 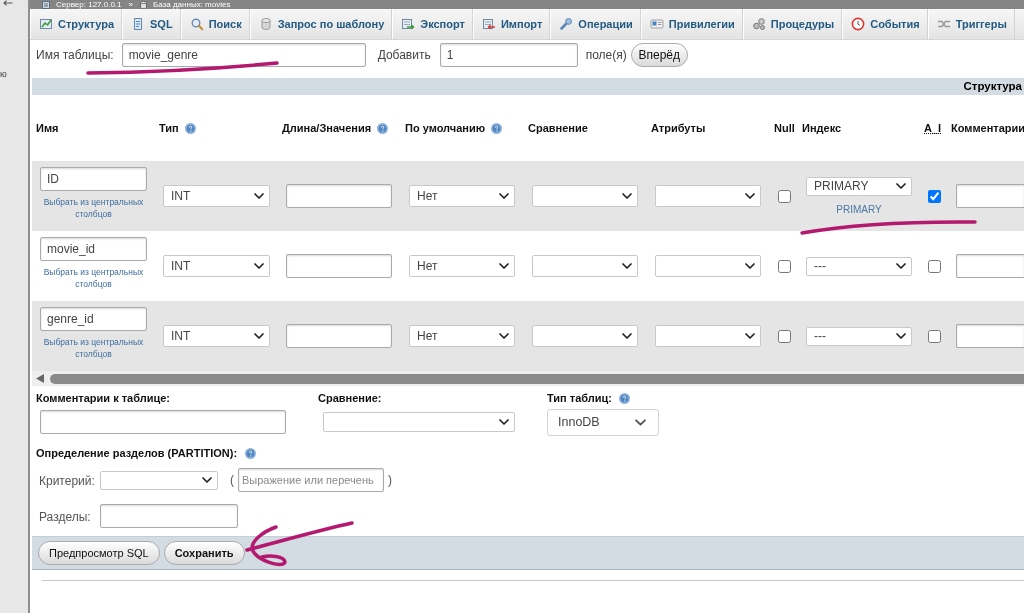 I want to click on criterion-select, so click(x=159, y=480).